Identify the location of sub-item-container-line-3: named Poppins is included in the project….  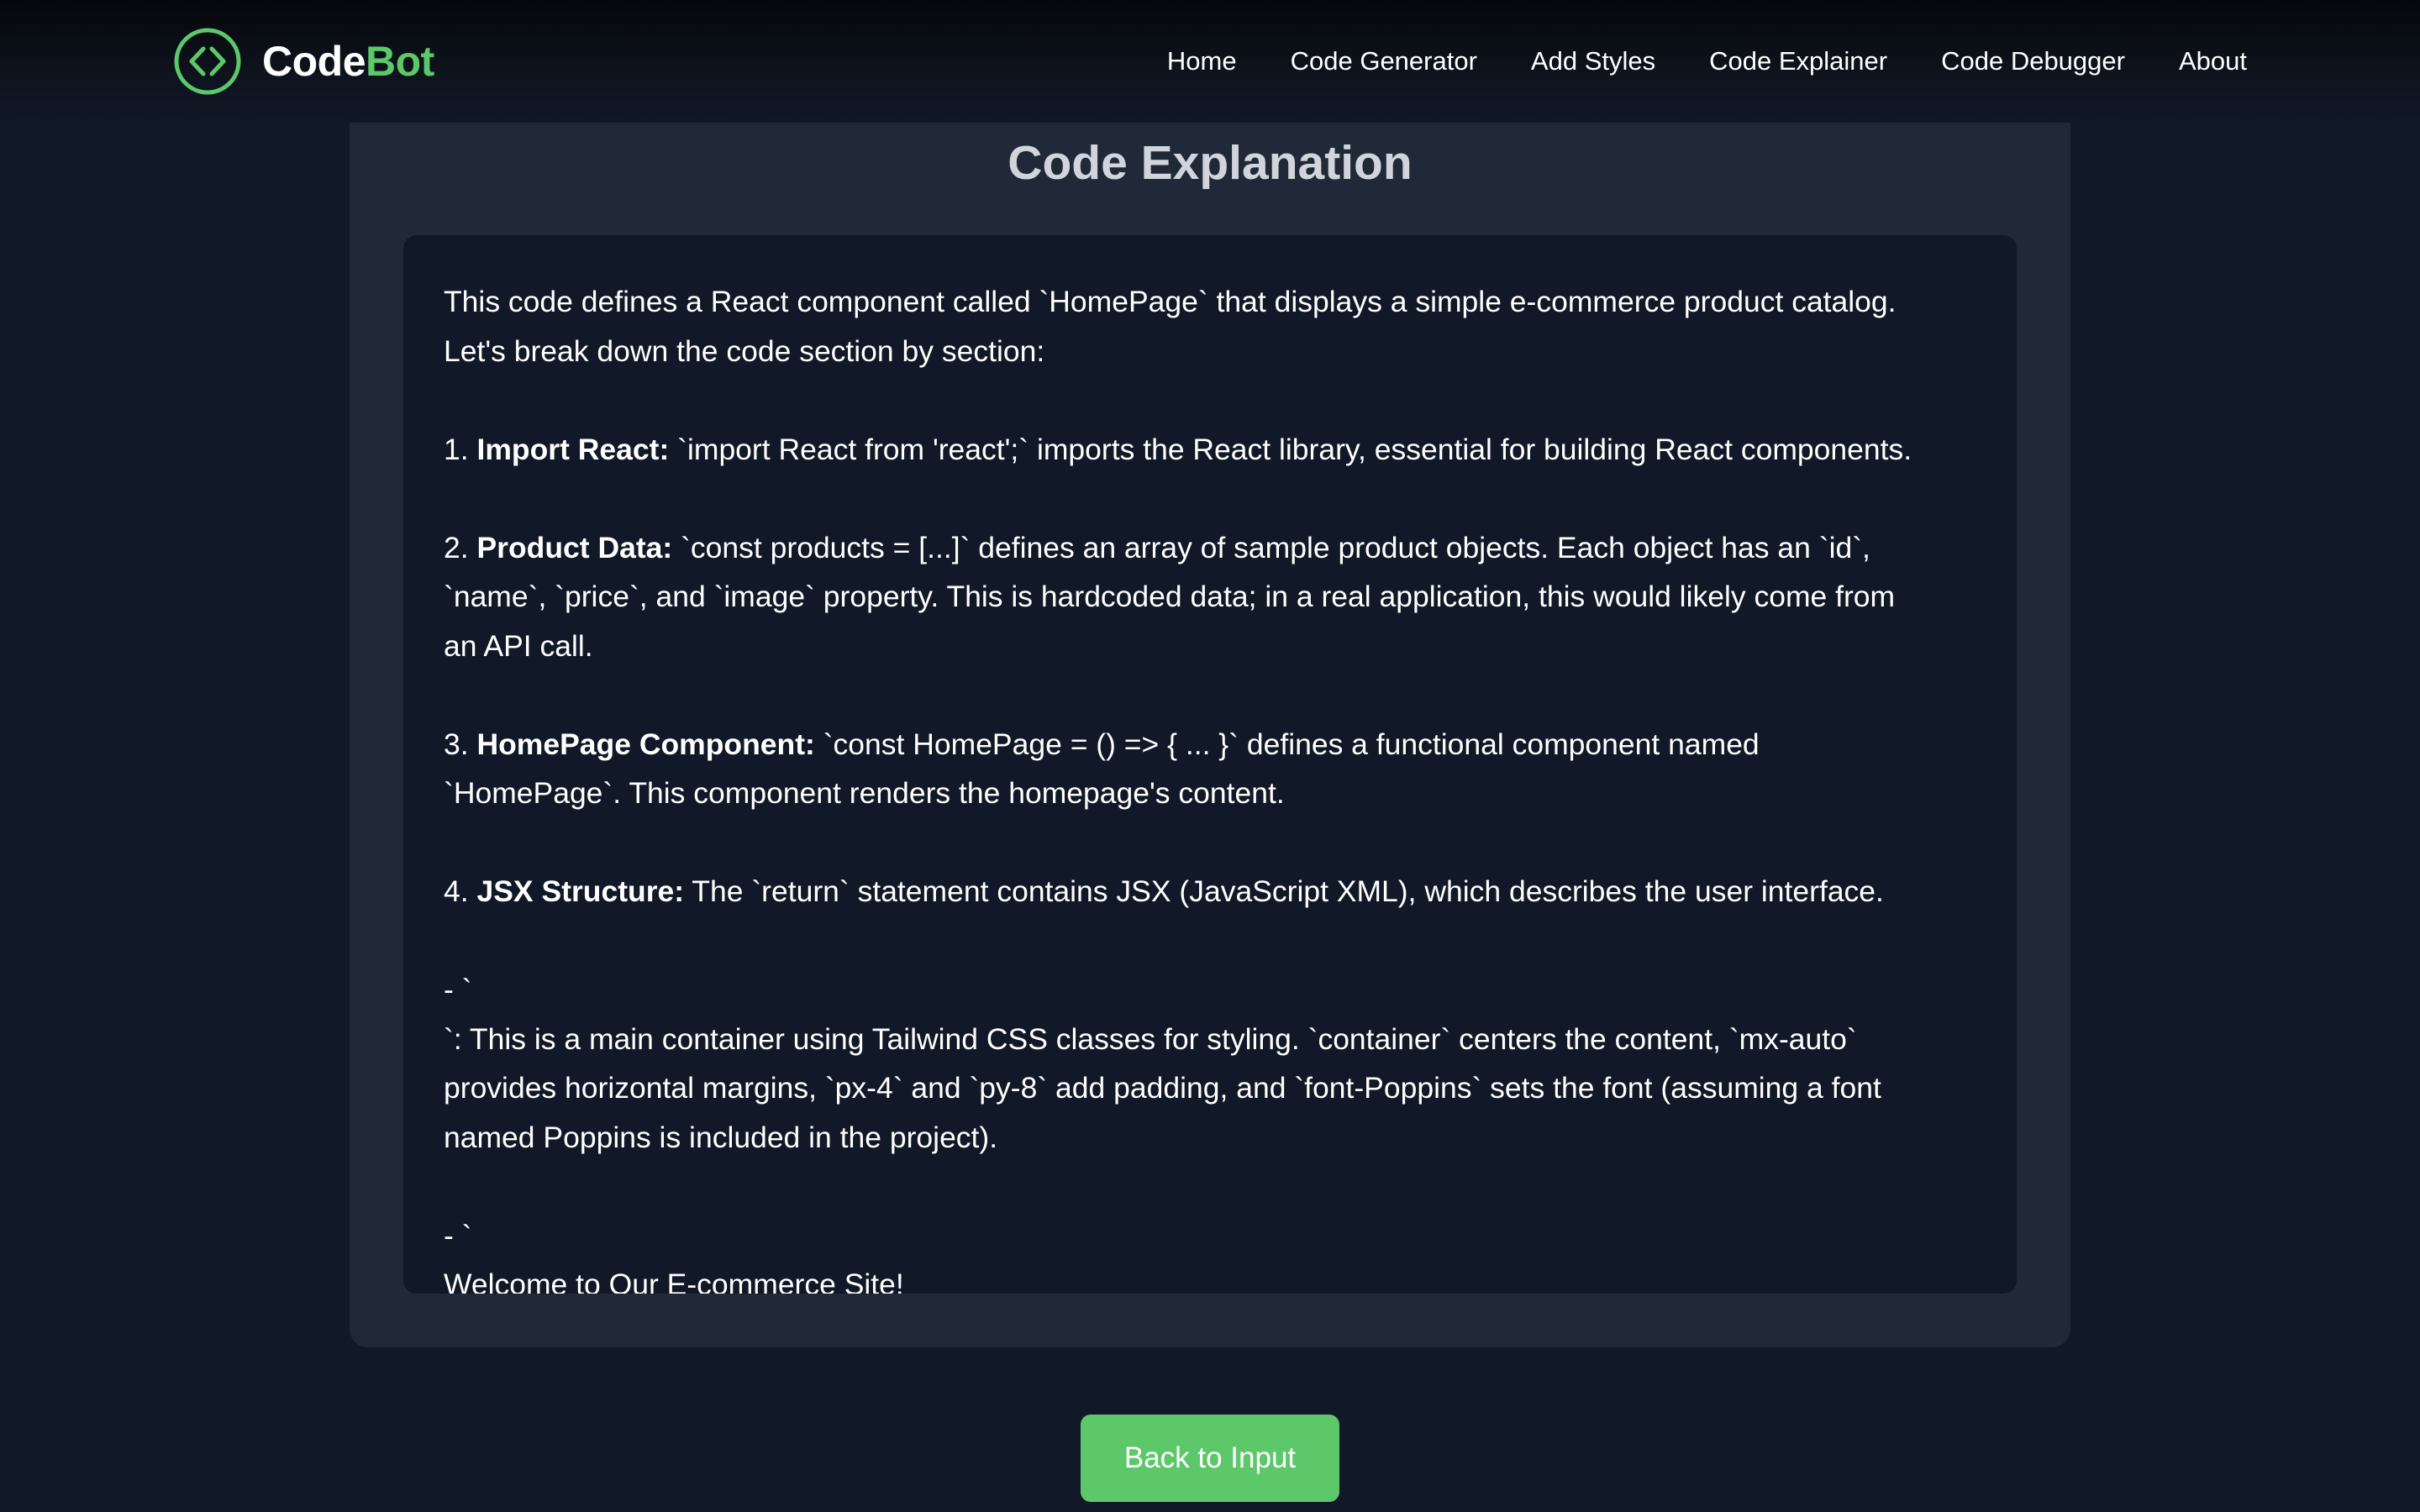
(721, 1137).